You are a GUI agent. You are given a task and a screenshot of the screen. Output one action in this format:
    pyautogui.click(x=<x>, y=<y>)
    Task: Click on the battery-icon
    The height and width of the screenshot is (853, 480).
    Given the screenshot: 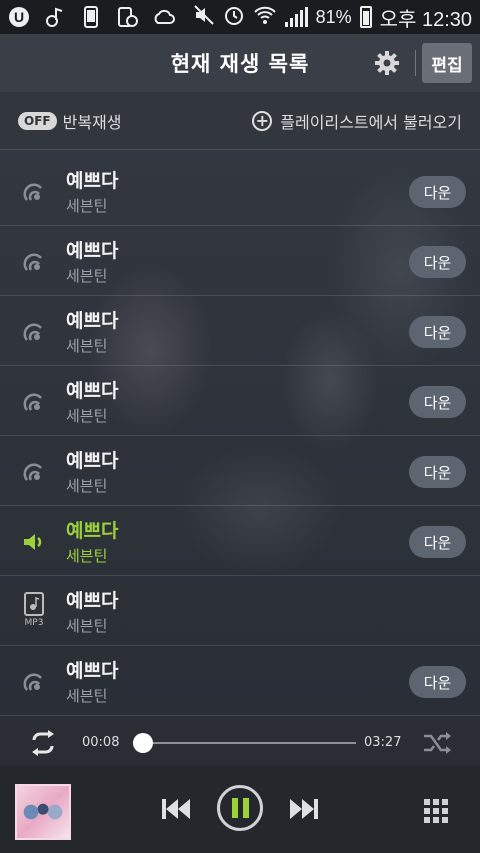 What is the action you would take?
    pyautogui.click(x=365, y=17)
    